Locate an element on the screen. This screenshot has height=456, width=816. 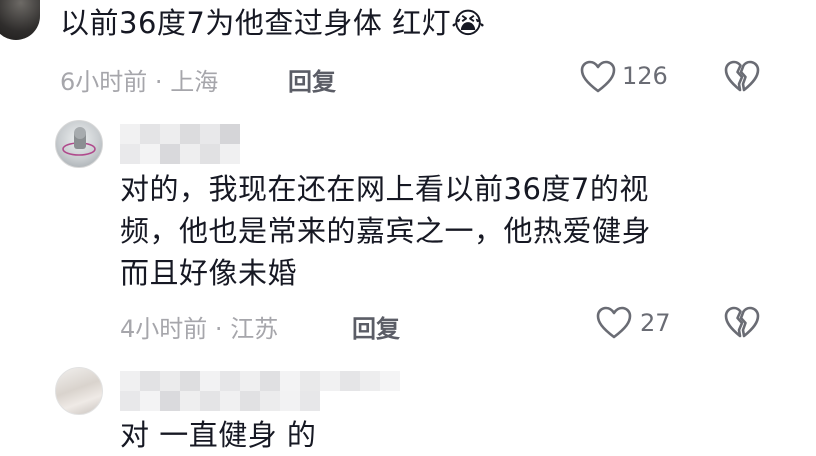
avatar-image is located at coordinates (79, 141).